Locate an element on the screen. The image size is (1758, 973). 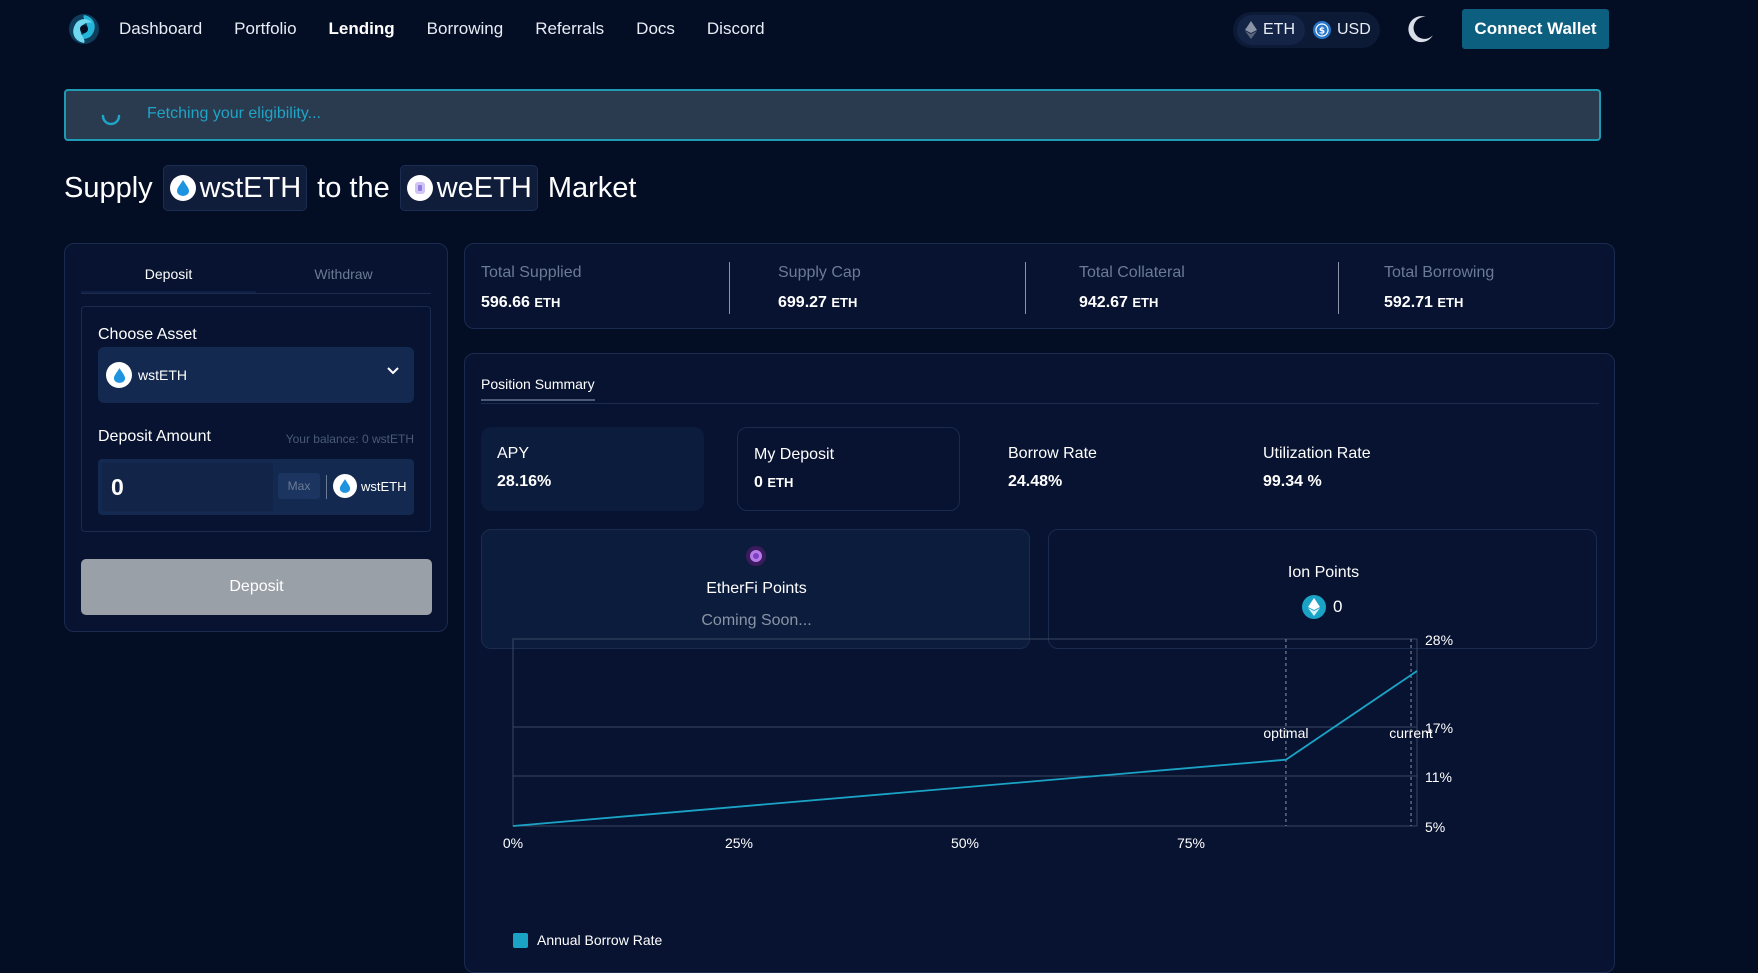
x-tick-label: 25% is located at coordinates (739, 843).